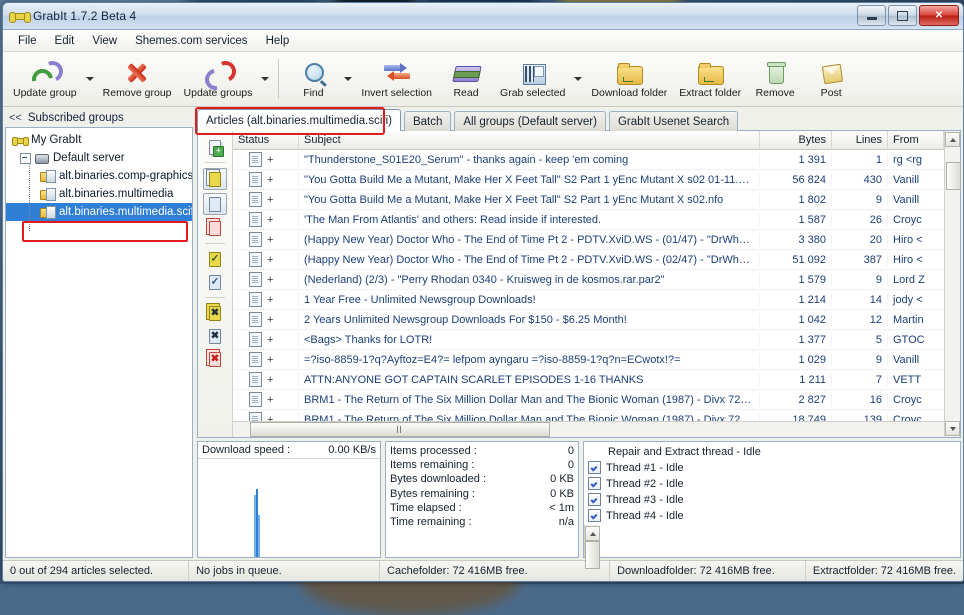 The width and height of the screenshot is (964, 615). What do you see at coordinates (952, 139) in the screenshot?
I see `scroll-up-arrow` at bounding box center [952, 139].